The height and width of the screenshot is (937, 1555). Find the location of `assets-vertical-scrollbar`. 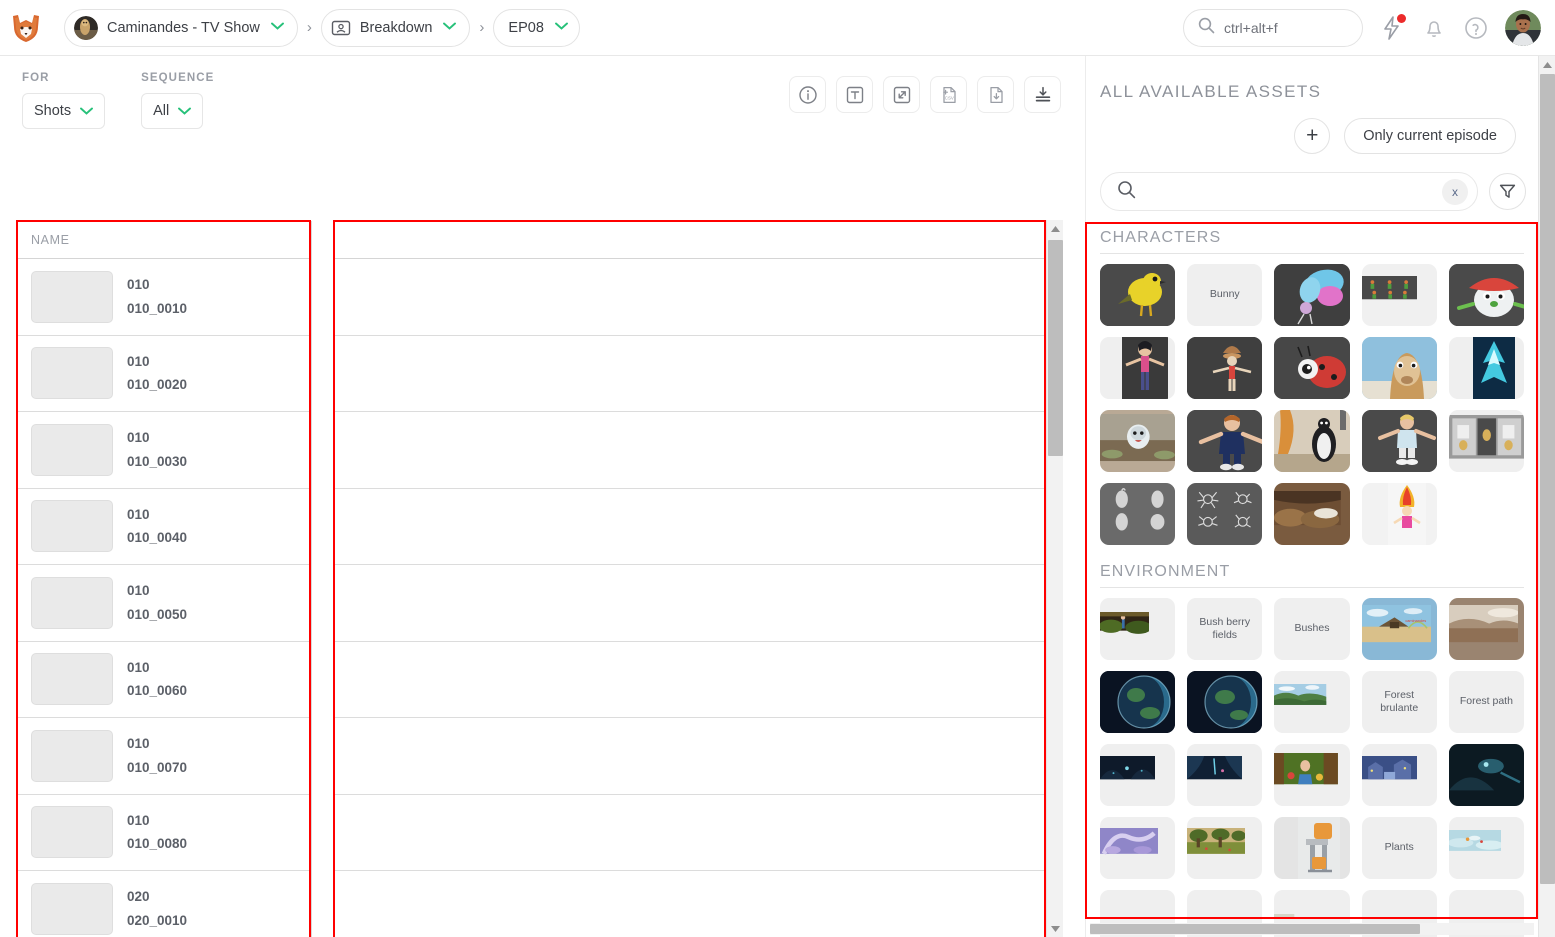

assets-vertical-scrollbar is located at coordinates (1546, 496).